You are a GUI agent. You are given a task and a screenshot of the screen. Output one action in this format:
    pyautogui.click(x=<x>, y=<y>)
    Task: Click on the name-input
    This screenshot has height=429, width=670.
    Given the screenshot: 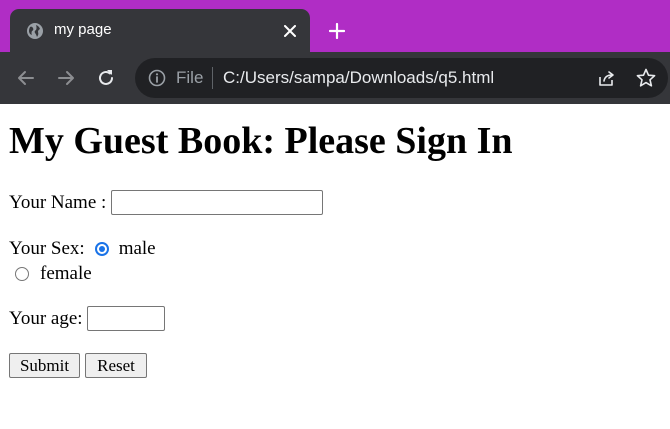 What is the action you would take?
    pyautogui.click(x=217, y=202)
    